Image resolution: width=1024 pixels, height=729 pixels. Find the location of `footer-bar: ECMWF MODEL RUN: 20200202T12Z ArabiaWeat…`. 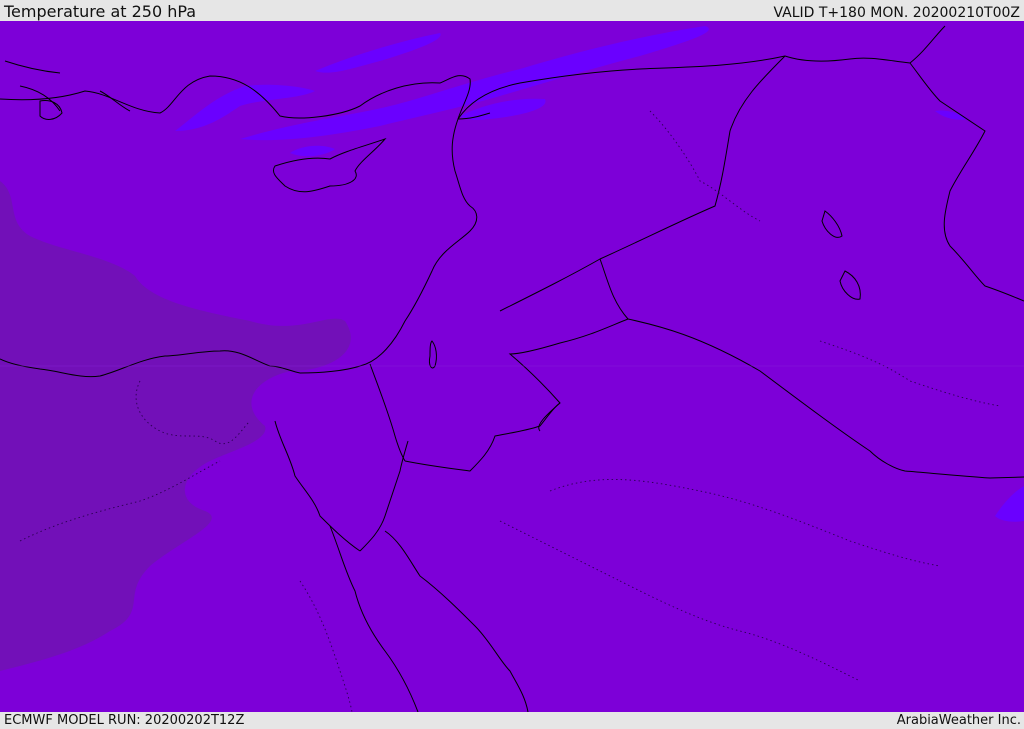

footer-bar: ECMWF MODEL RUN: 20200202T12Z ArabiaWeat… is located at coordinates (512, 720).